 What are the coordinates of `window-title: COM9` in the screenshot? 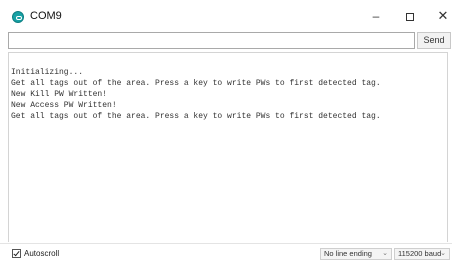 It's located at (46, 16).